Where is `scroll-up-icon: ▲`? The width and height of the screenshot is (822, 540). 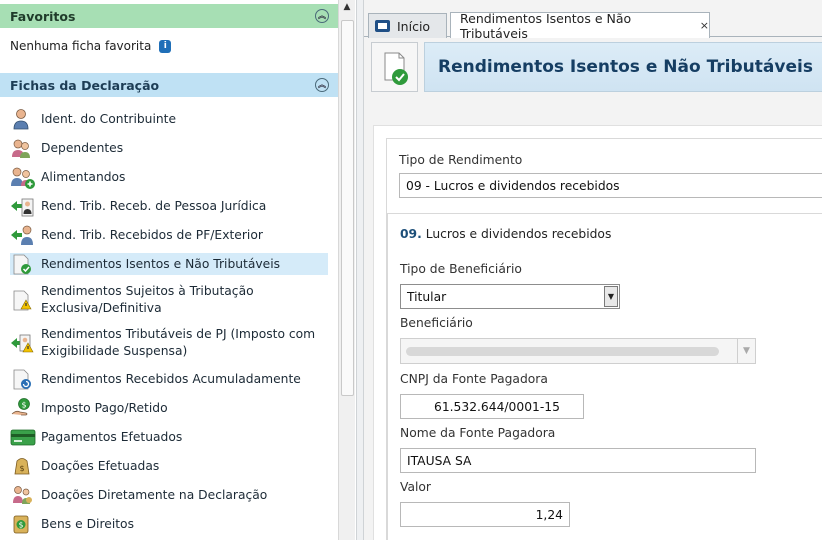
scroll-up-icon: ▲ is located at coordinates (347, 7).